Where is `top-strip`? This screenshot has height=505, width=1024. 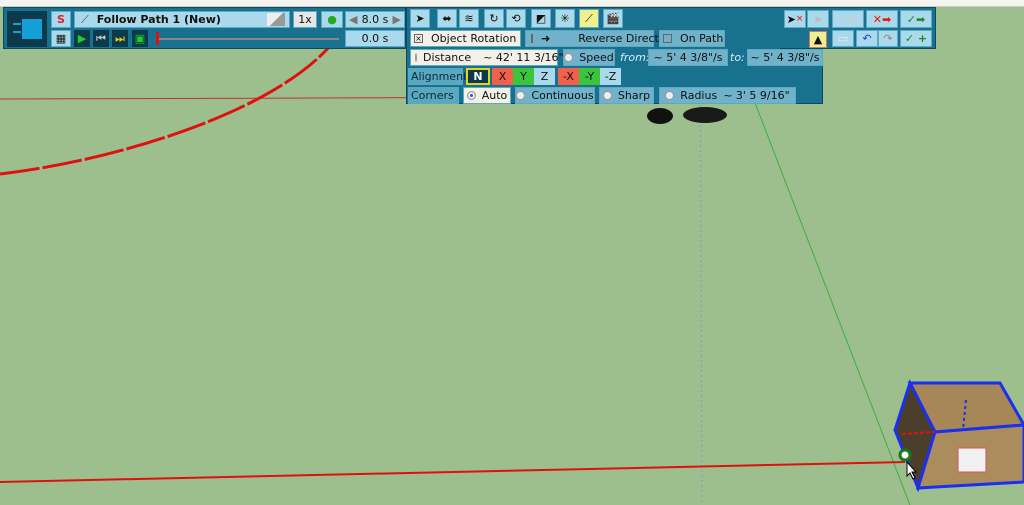 top-strip is located at coordinates (512, 3).